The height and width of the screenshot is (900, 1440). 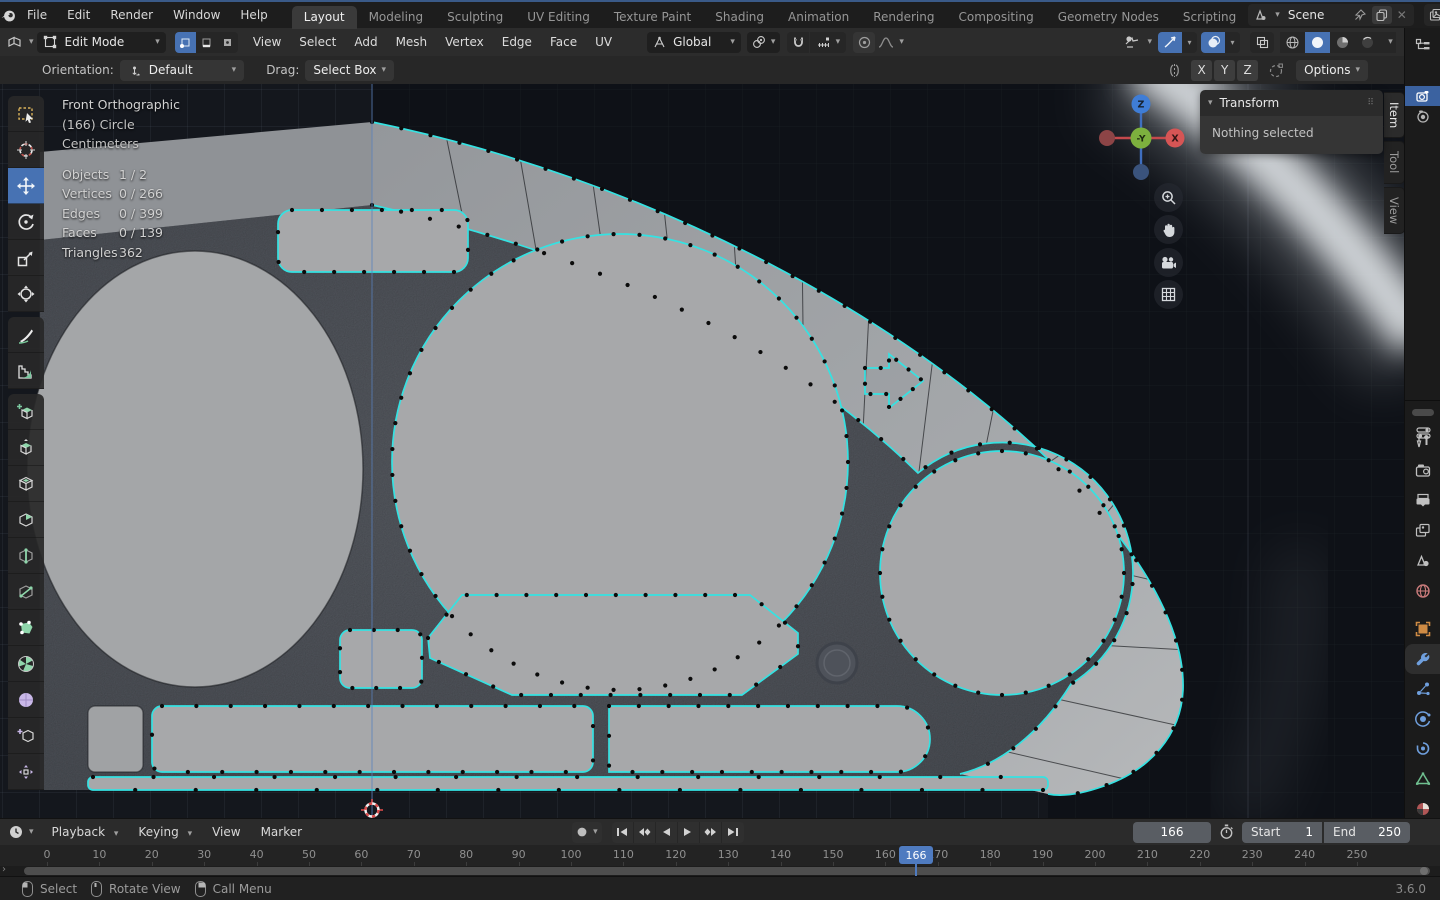 I want to click on rendered-shading-button, so click(x=1367, y=42).